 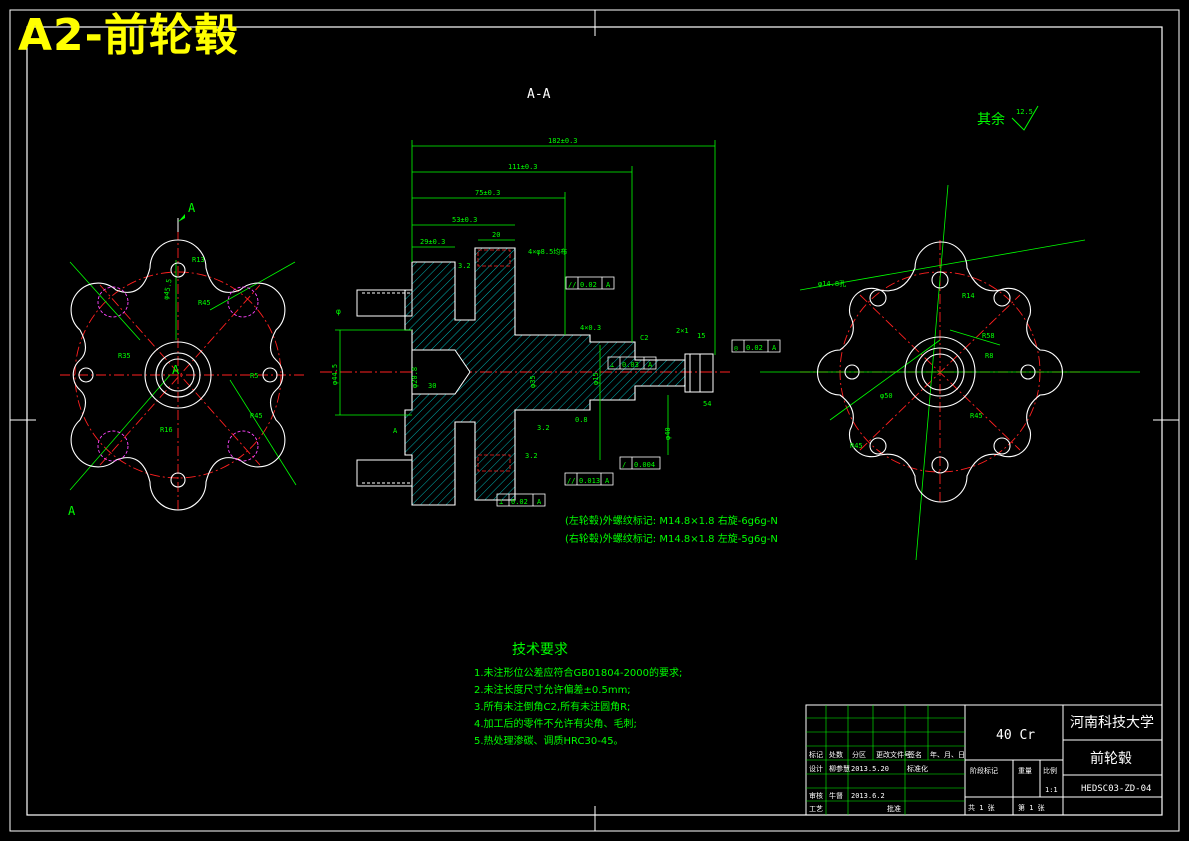 I want to click on design-label: 设计, so click(x=816, y=768).